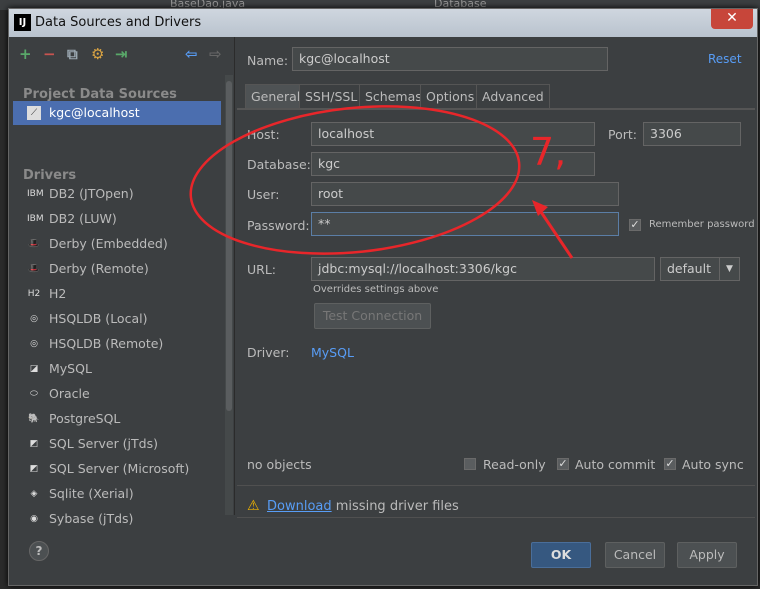 Image resolution: width=760 pixels, height=589 pixels. I want to click on red-annotation: 7,, so click(381, 182).